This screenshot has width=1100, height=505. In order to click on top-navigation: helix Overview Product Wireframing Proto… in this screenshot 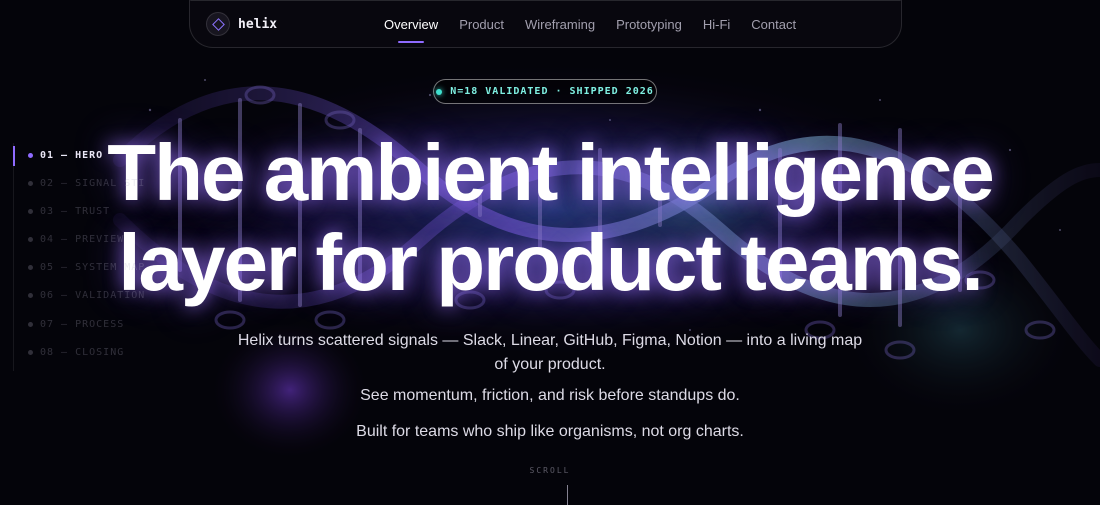, I will do `click(545, 24)`.